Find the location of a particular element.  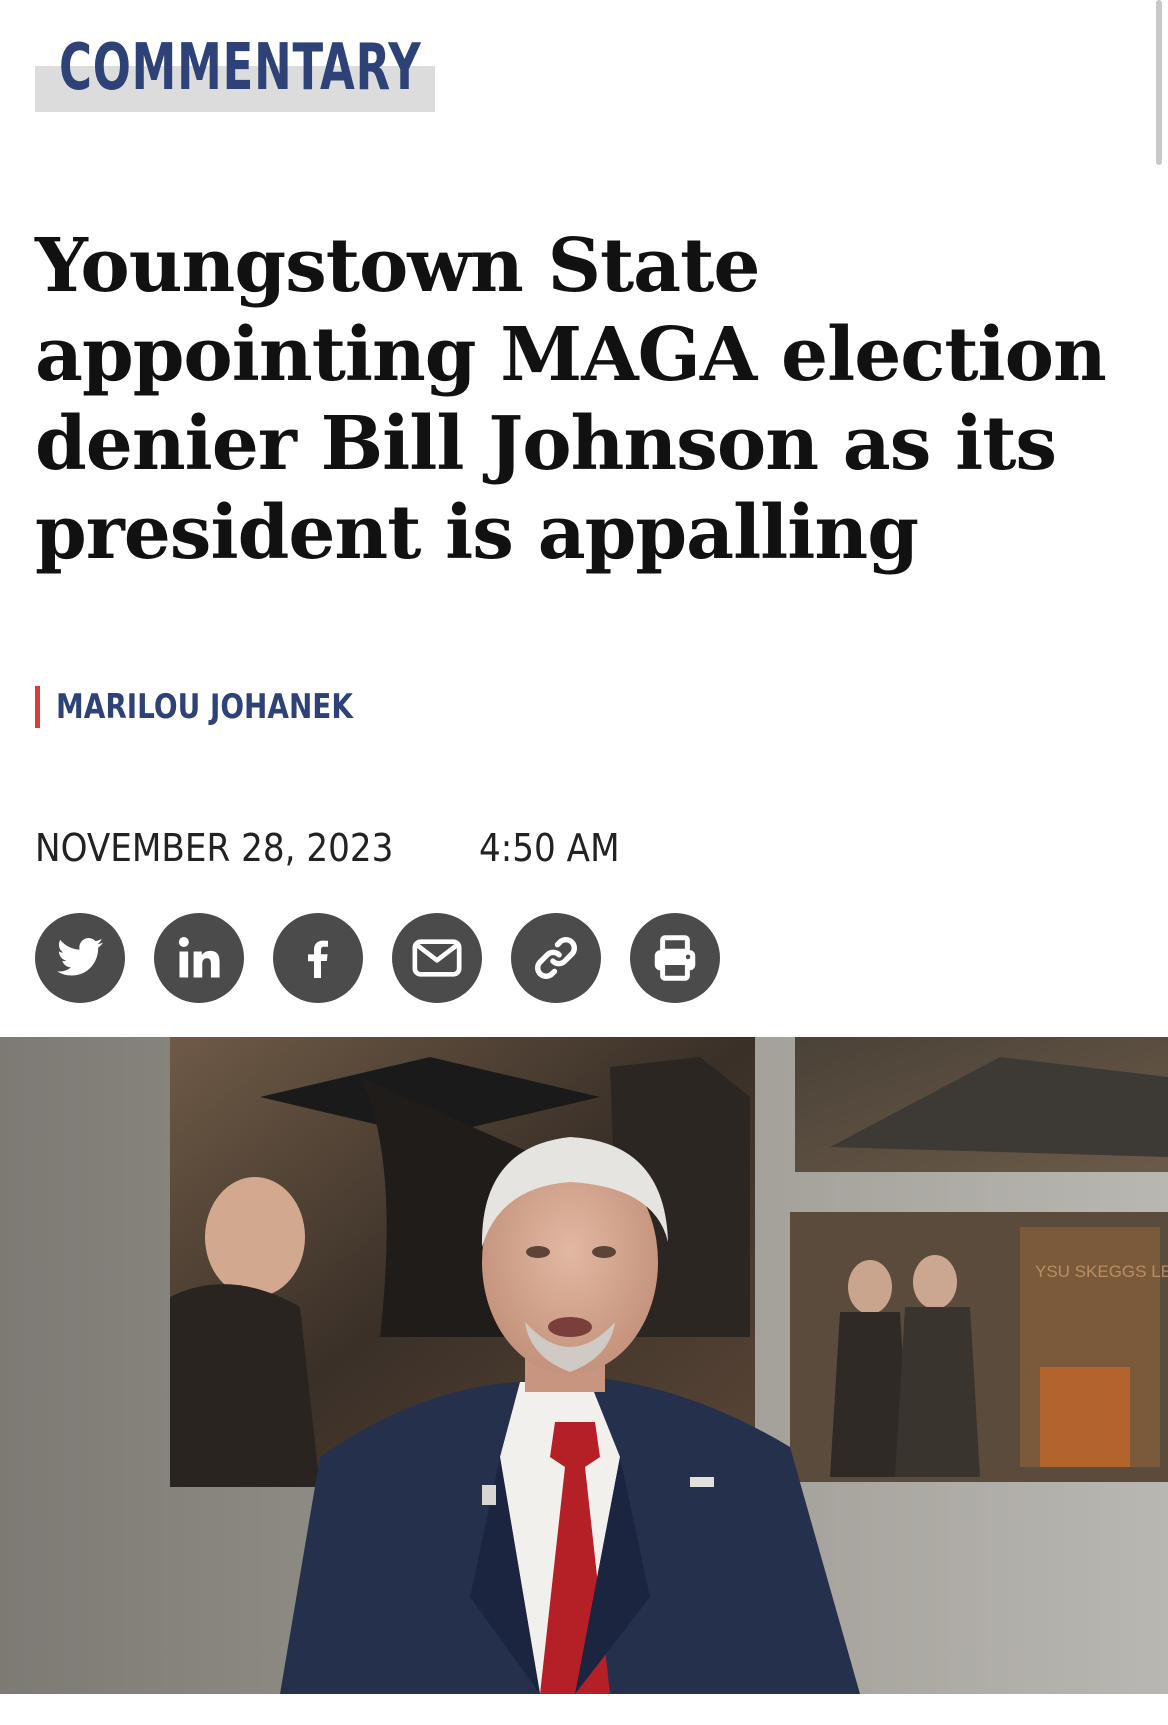

email-share-button is located at coordinates (437, 958).